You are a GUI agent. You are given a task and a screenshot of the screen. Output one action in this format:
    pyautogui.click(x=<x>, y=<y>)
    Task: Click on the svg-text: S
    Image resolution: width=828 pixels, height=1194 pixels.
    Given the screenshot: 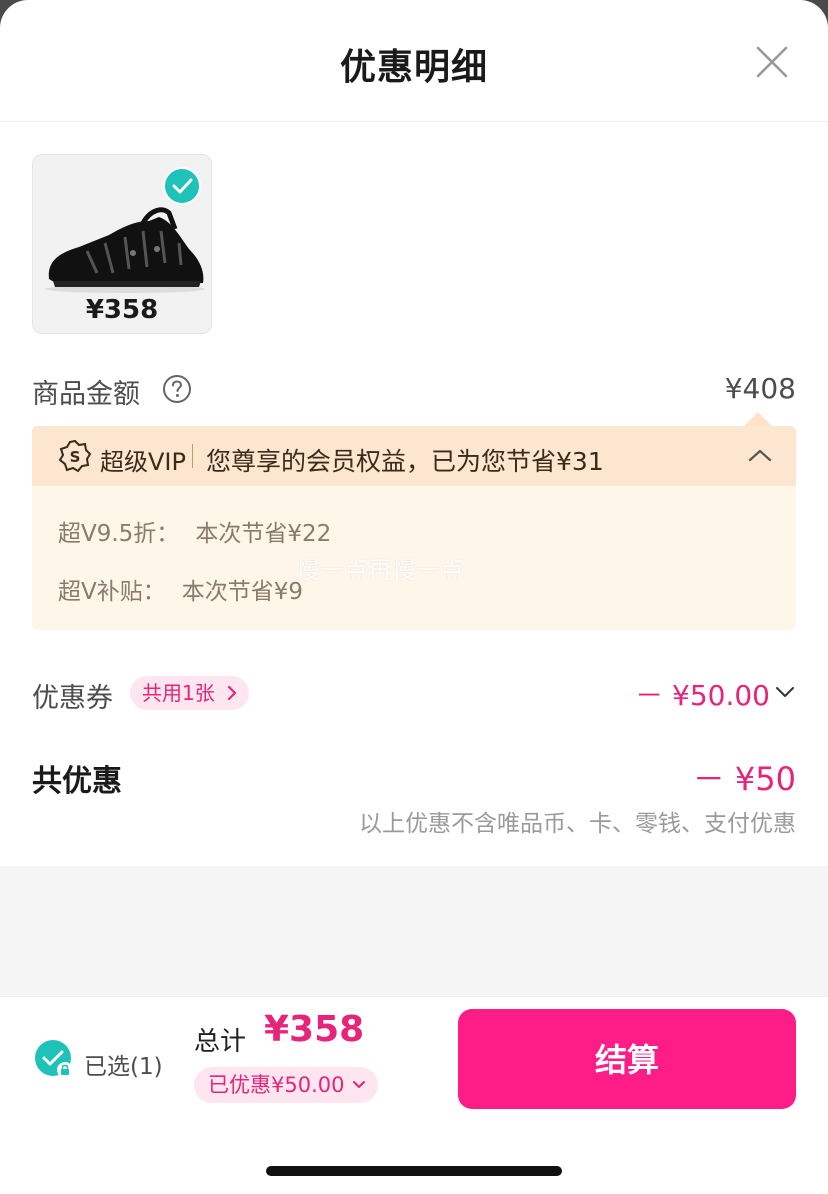 What is the action you would take?
    pyautogui.click(x=75, y=457)
    